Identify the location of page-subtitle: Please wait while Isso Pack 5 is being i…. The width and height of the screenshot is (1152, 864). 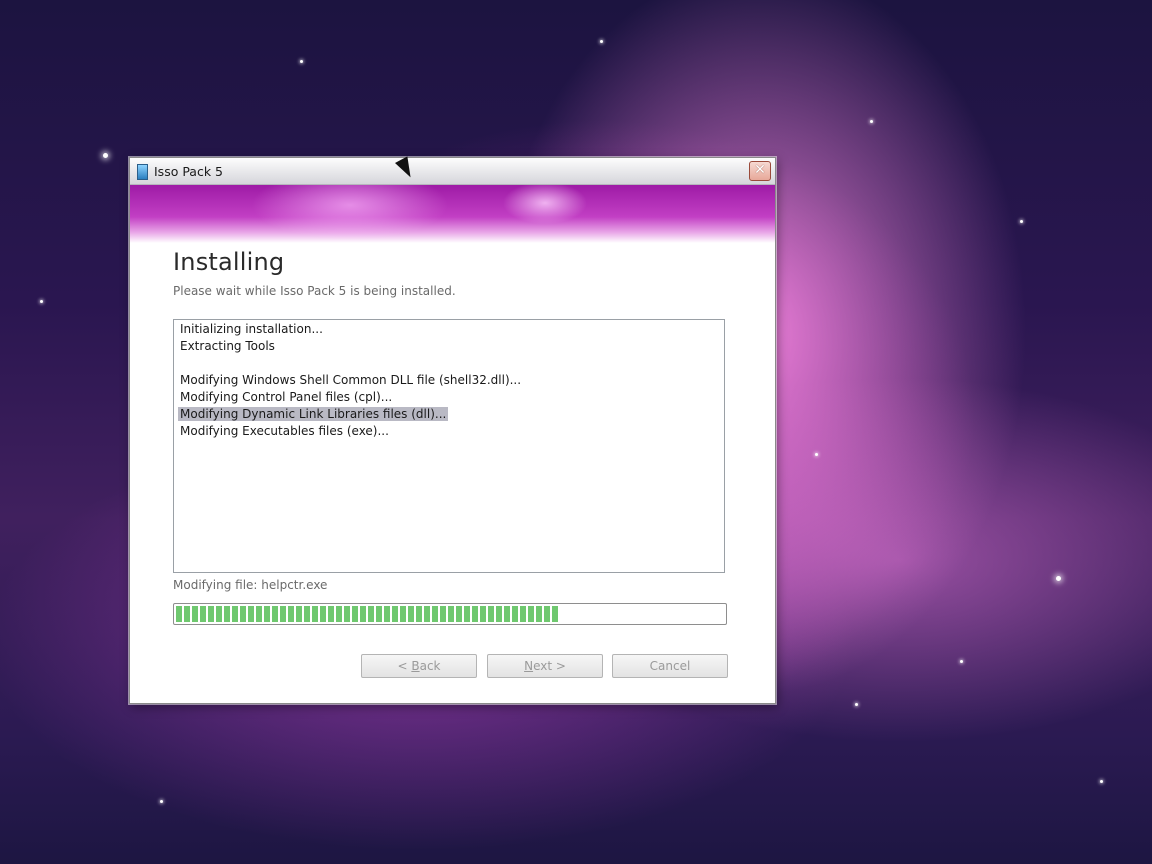
(314, 291).